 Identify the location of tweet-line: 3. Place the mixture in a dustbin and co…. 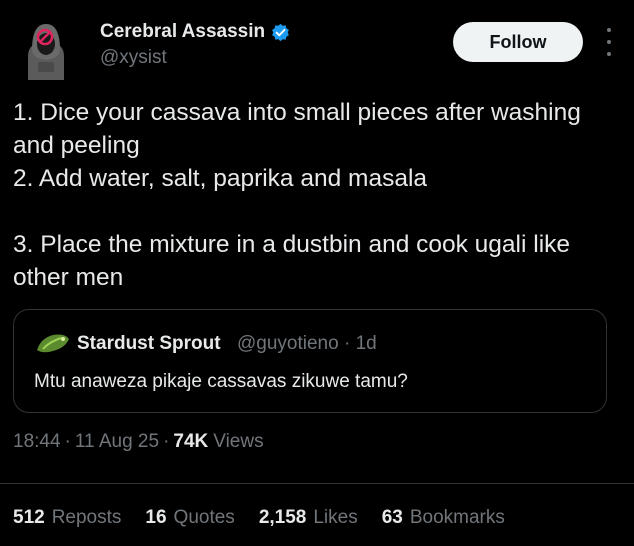
(292, 261).